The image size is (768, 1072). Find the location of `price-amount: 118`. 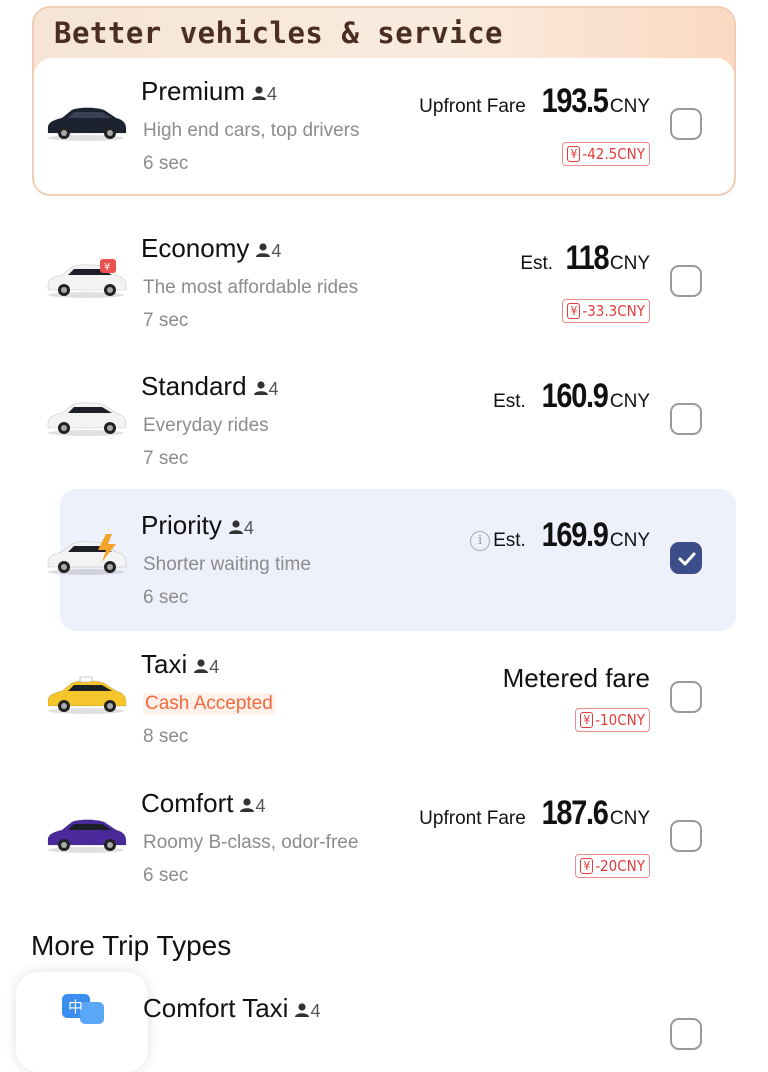

price-amount: 118 is located at coordinates (587, 258).